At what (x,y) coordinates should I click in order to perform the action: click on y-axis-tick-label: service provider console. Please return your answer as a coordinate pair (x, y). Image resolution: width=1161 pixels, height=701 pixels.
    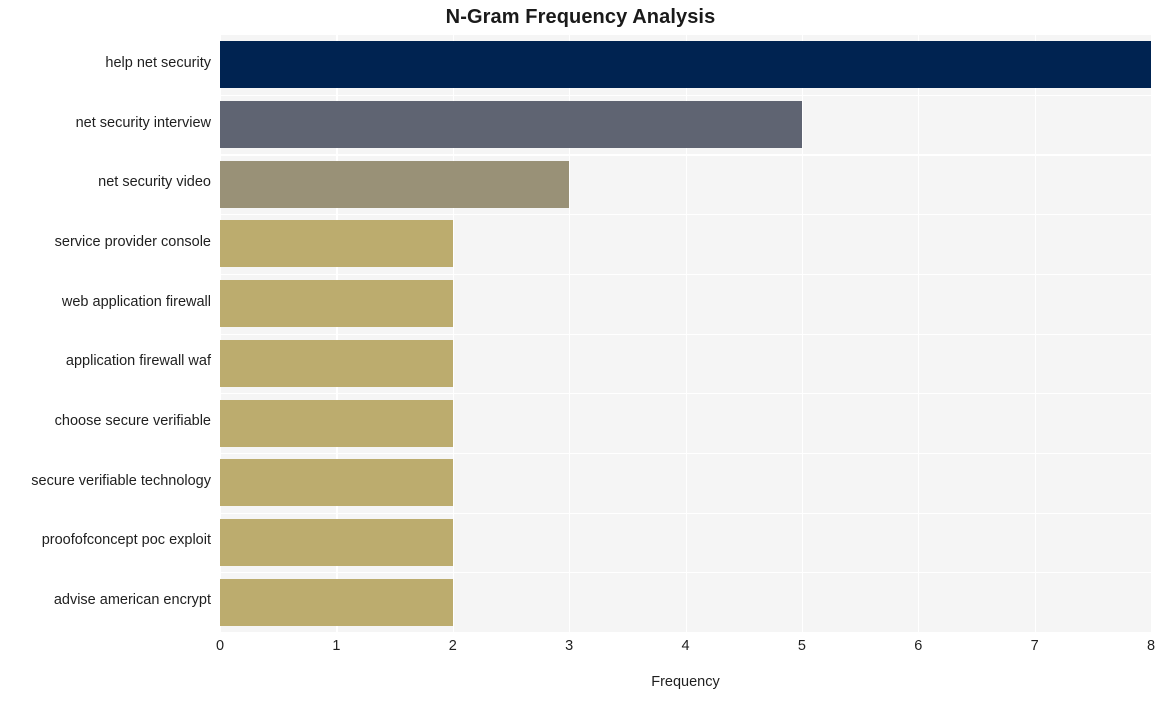
    Looking at the image, I should click on (132, 241).